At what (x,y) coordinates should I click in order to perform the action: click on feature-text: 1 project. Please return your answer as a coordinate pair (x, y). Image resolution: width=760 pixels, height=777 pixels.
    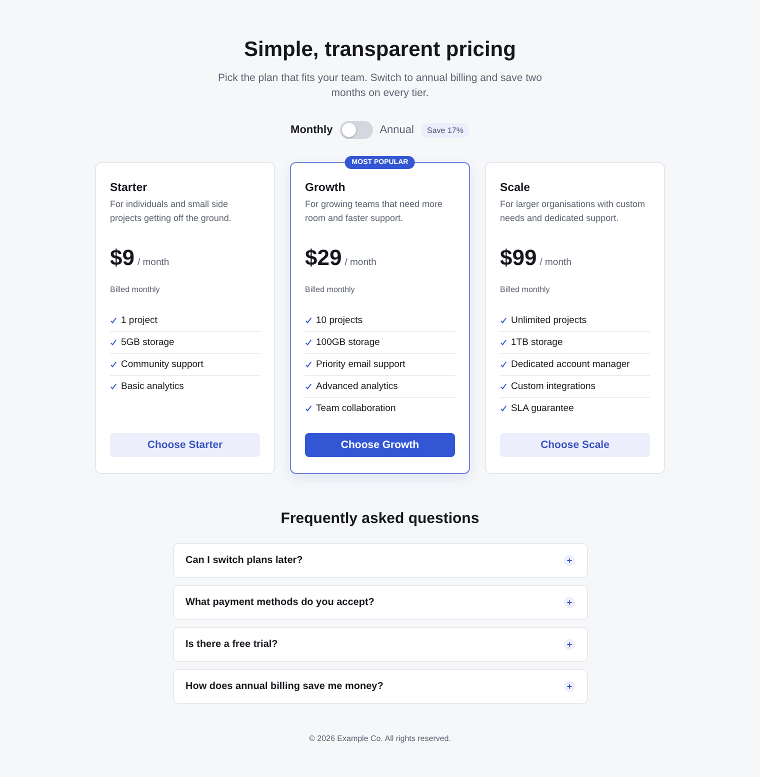
    Looking at the image, I should click on (139, 320).